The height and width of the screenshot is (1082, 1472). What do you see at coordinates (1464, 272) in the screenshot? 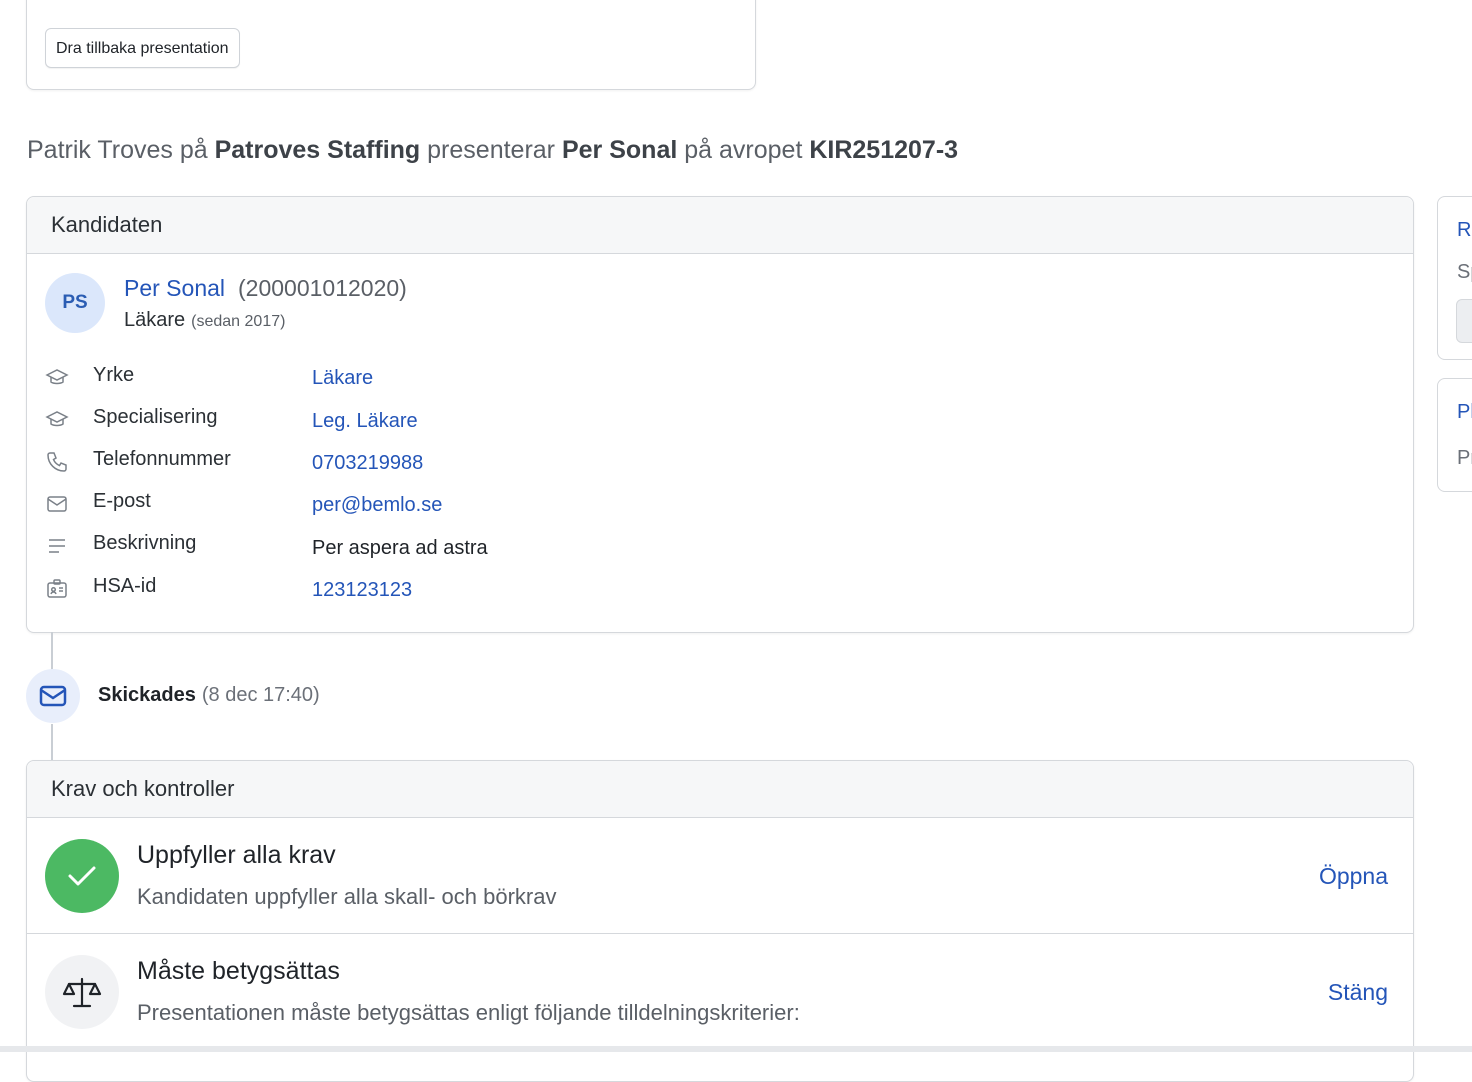
I see `side-card-text: Sp` at bounding box center [1464, 272].